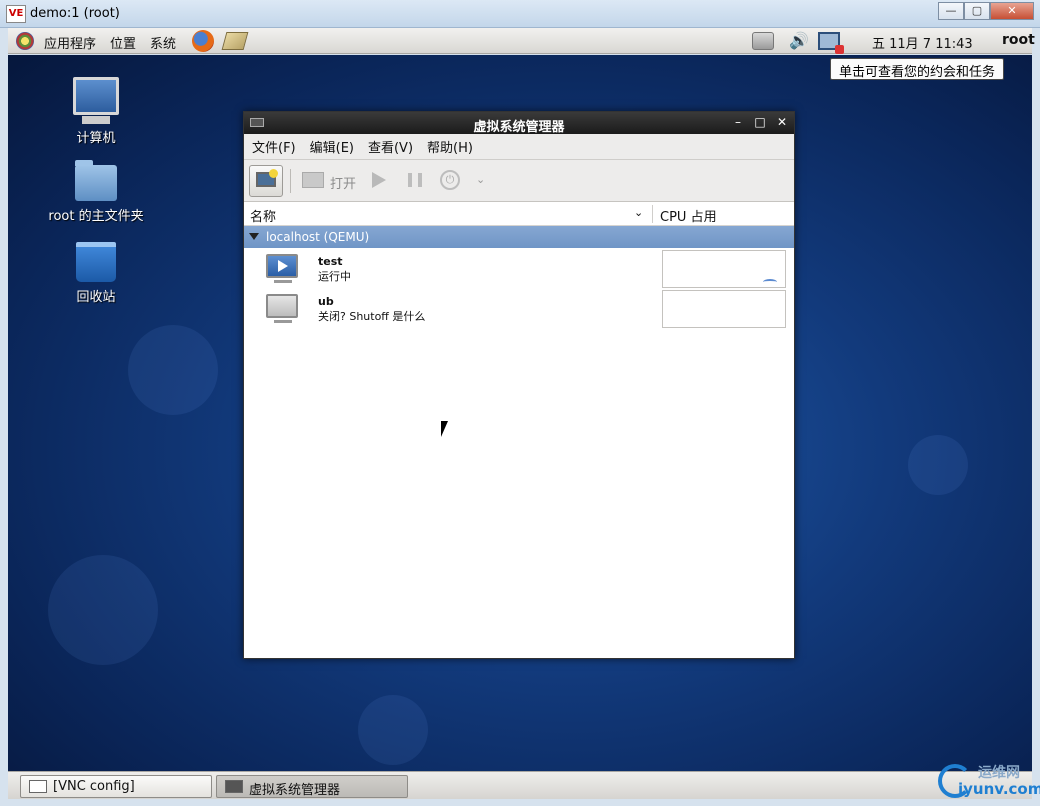 The width and height of the screenshot is (1040, 806). I want to click on vnc-window-controls: — ▢ ✕, so click(986, 11).